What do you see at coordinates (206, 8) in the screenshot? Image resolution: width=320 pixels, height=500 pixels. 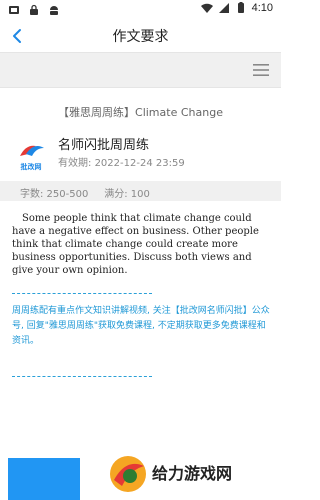 I see `wifi-icon` at bounding box center [206, 8].